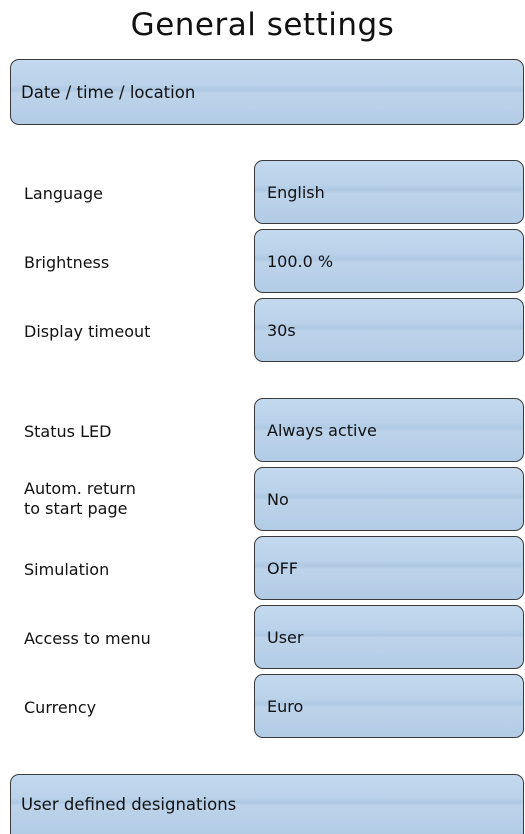  Describe the element at coordinates (389, 192) in the screenshot. I see `language-button: English` at that location.